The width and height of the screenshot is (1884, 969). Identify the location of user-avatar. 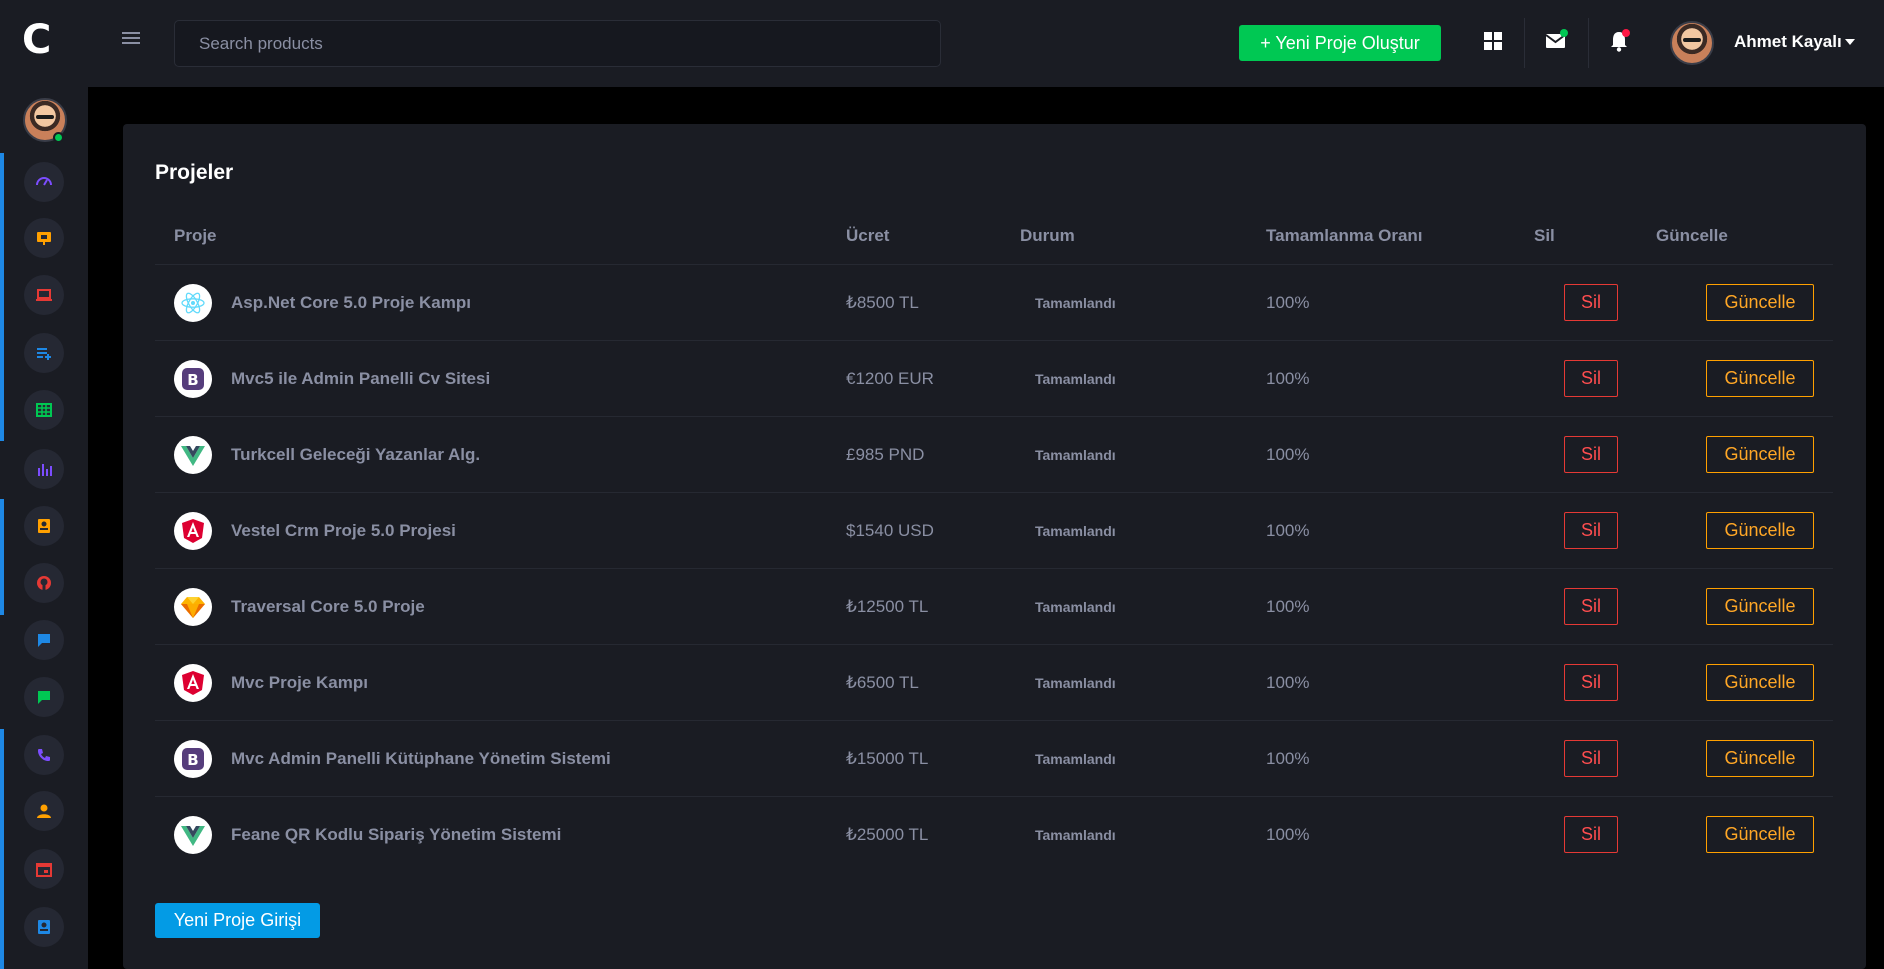
(1692, 43).